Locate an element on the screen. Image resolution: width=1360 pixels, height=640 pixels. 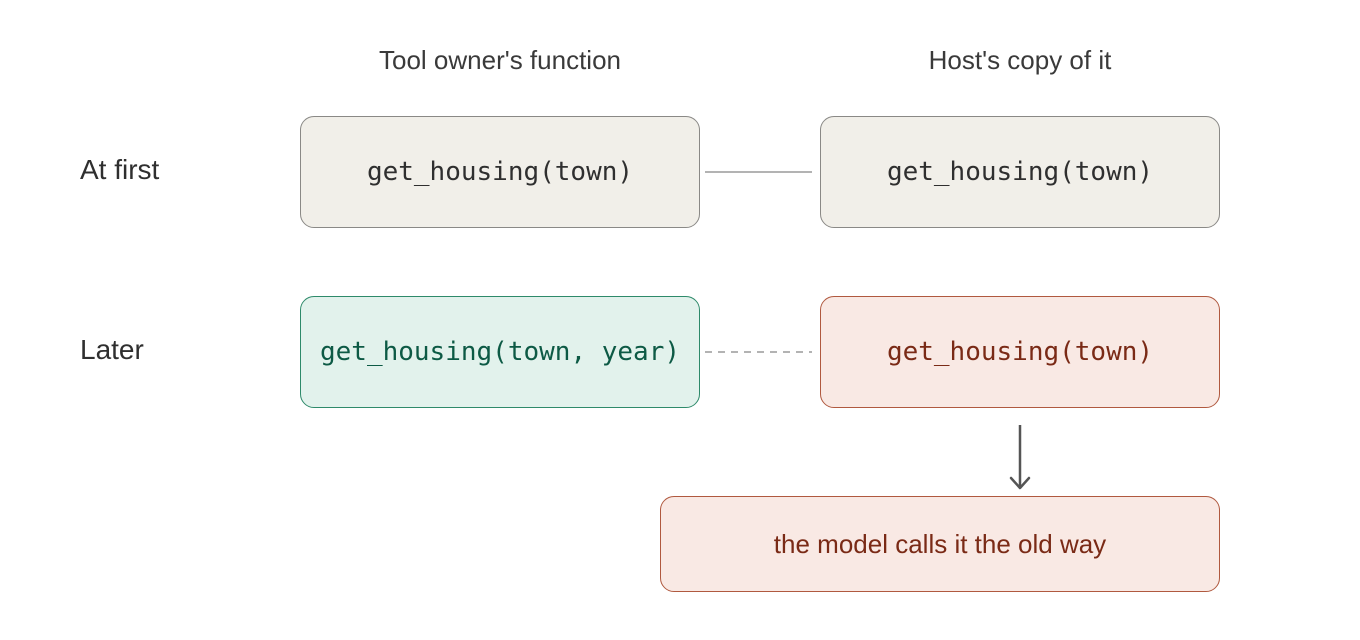
host-column-header: Host's copy of it is located at coordinates (1020, 60).